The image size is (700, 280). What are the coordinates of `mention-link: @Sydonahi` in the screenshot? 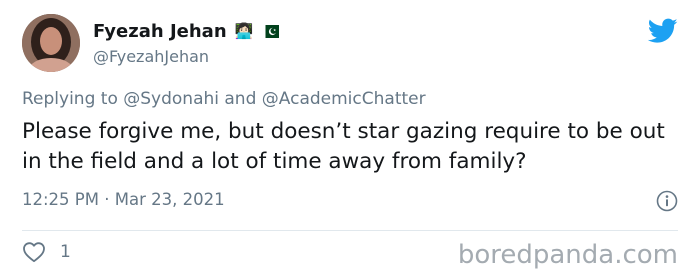 It's located at (171, 99).